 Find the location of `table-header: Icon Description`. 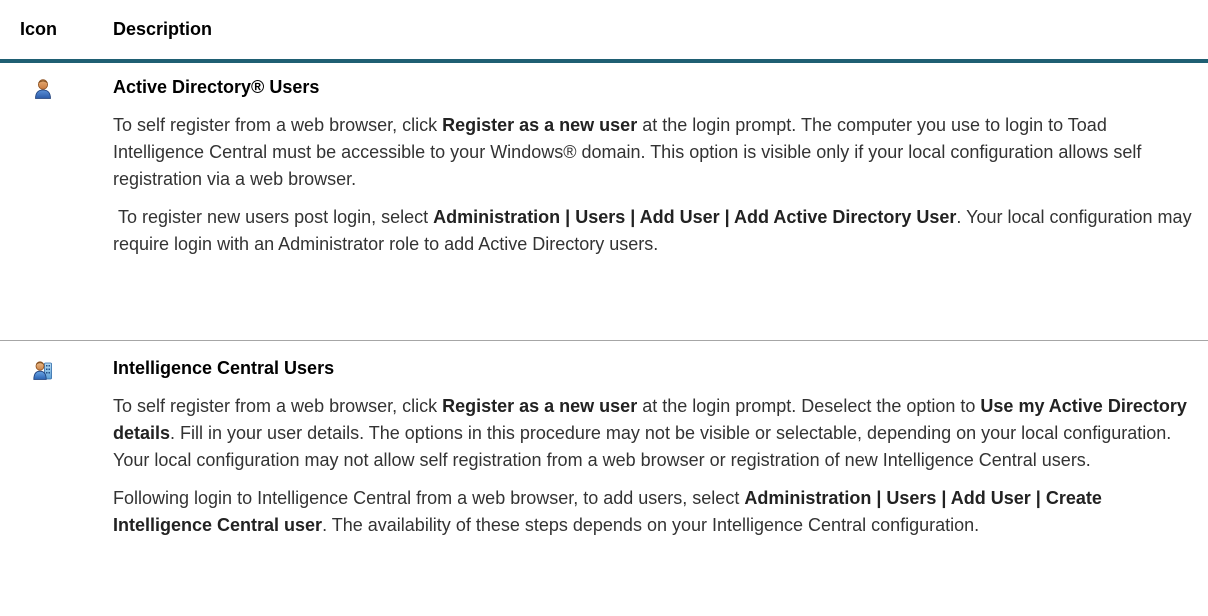

table-header: Icon Description is located at coordinates (604, 31).